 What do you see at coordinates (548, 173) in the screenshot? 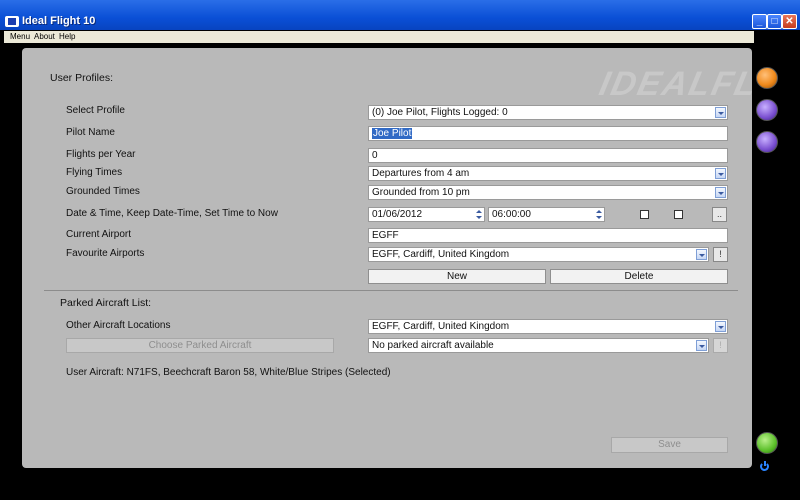
I see `flying-times-dropdown: Departures from 4 am` at bounding box center [548, 173].